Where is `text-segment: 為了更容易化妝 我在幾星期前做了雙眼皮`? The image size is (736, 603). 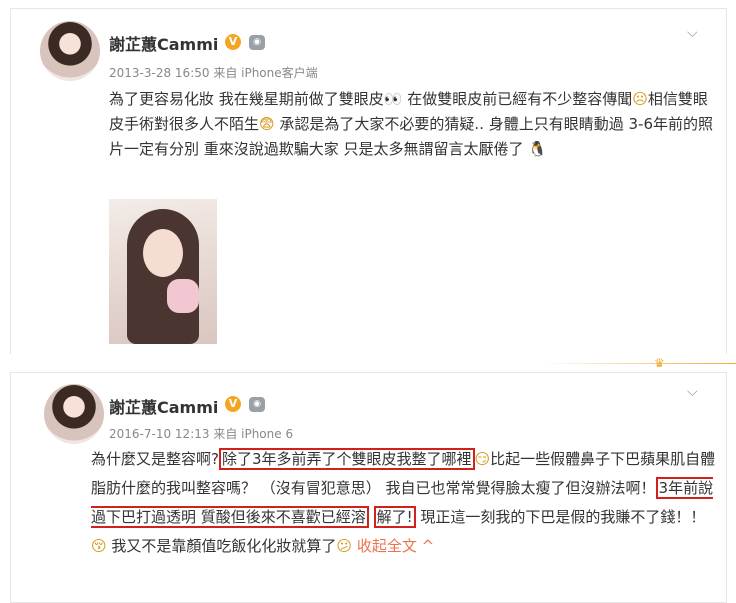 text-segment: 為了更容易化妝 我在幾星期前做了雙眼皮 is located at coordinates (246, 99).